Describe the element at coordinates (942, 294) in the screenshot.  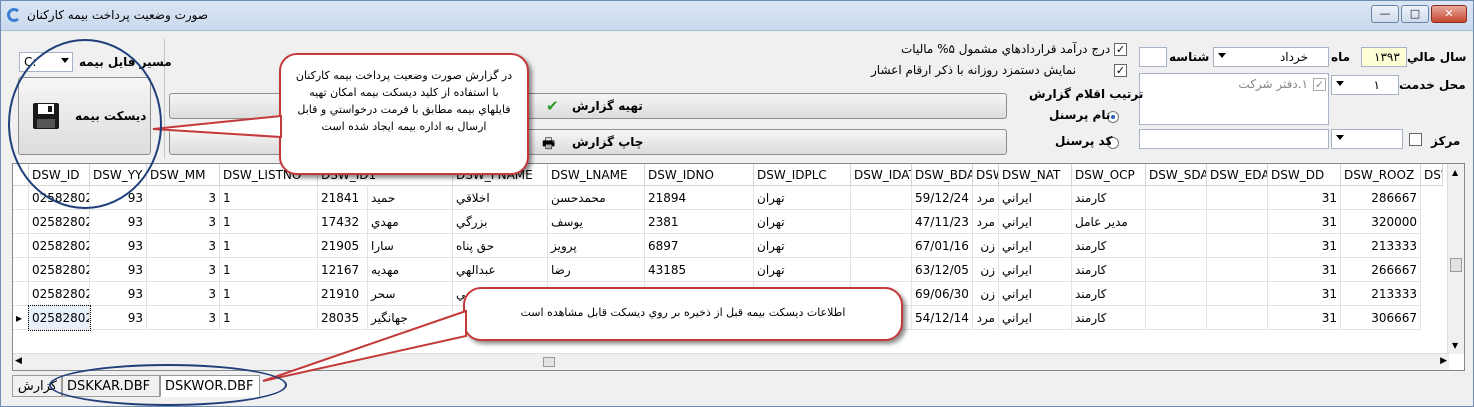
I see `table-cell: 69/06/30` at that location.